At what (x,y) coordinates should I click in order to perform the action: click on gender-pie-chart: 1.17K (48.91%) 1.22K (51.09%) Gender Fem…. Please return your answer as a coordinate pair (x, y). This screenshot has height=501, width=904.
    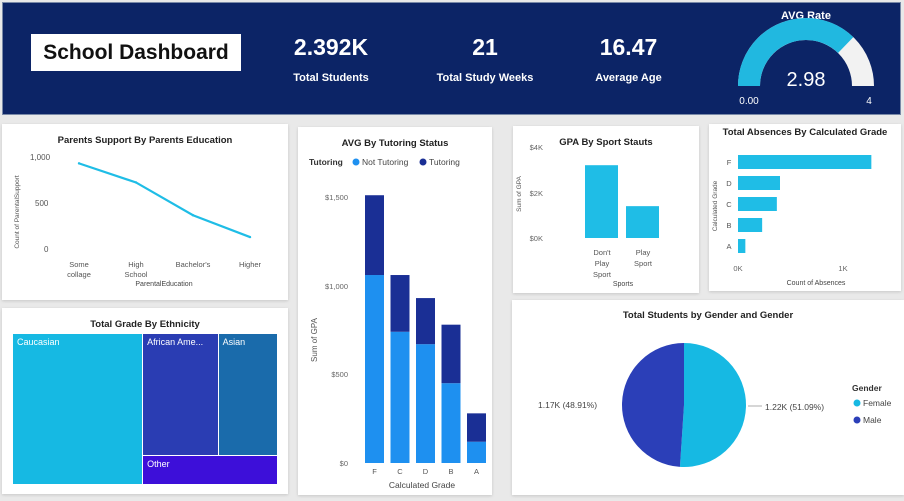
    Looking at the image, I should click on (715, 405).